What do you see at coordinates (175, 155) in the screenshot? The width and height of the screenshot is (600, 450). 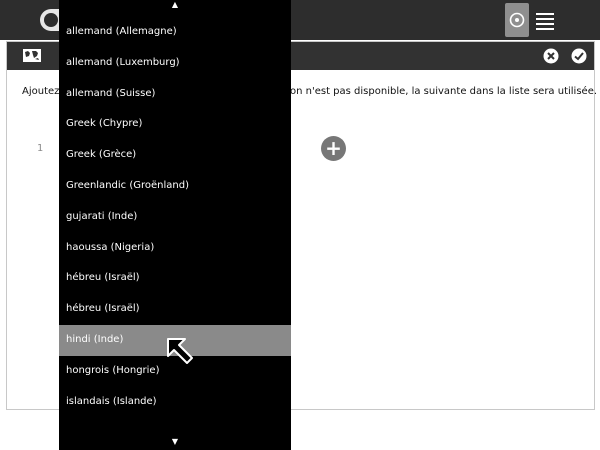 I see `language-option: Greek (Grèce)` at bounding box center [175, 155].